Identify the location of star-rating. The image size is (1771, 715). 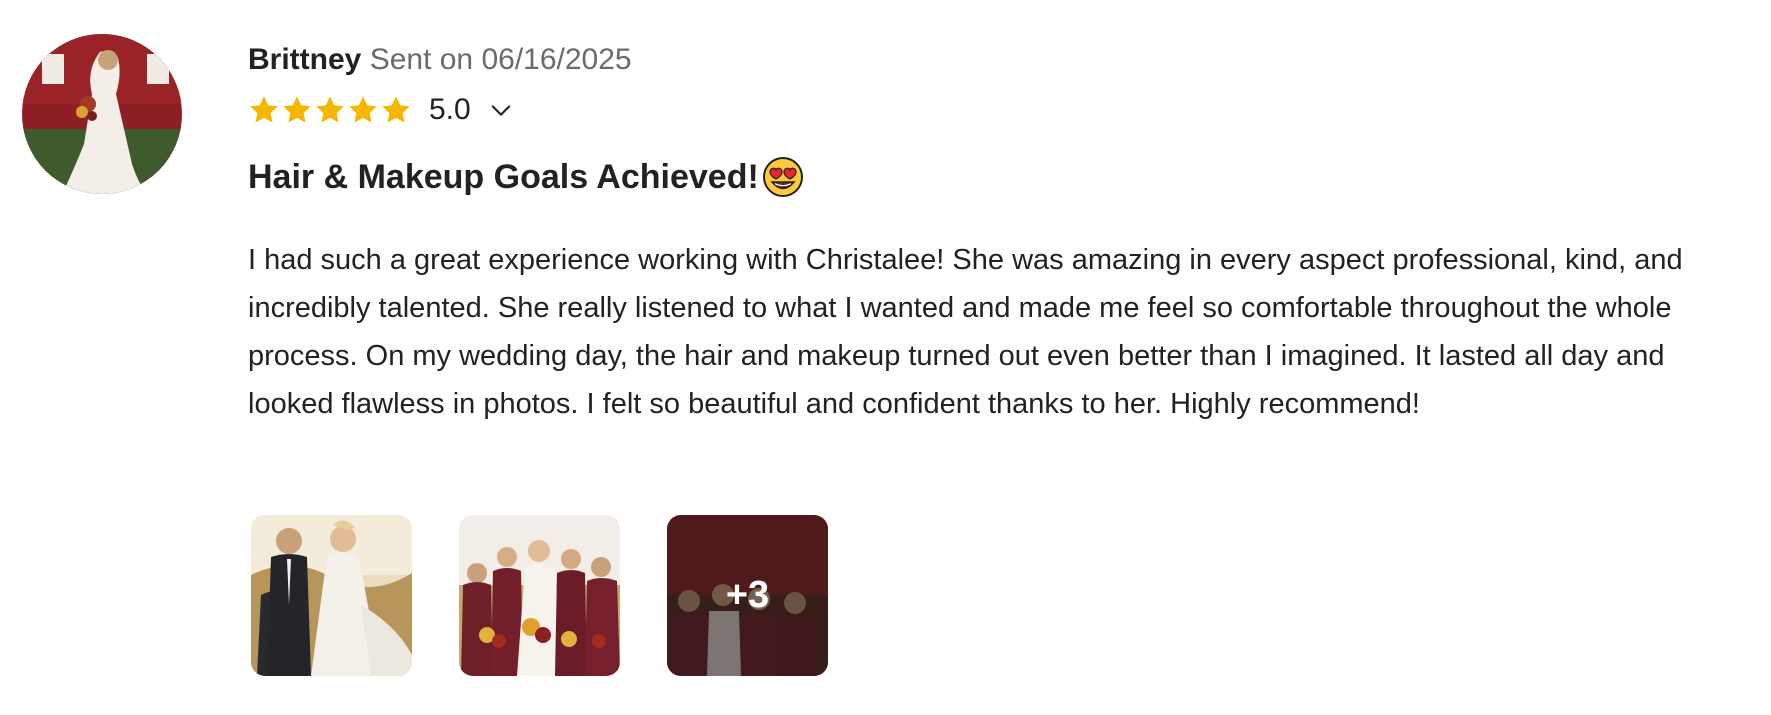
(330, 110).